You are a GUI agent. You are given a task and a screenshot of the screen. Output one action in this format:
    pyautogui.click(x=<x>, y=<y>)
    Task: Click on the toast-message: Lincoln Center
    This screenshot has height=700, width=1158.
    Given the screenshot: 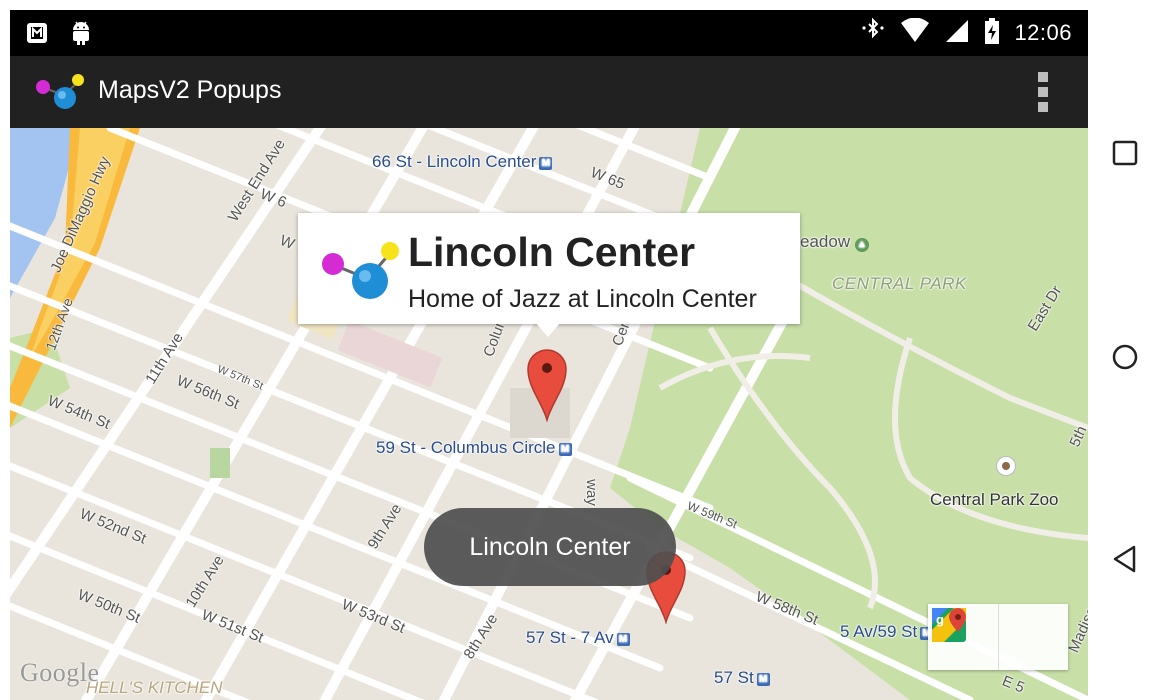 What is the action you would take?
    pyautogui.click(x=550, y=547)
    